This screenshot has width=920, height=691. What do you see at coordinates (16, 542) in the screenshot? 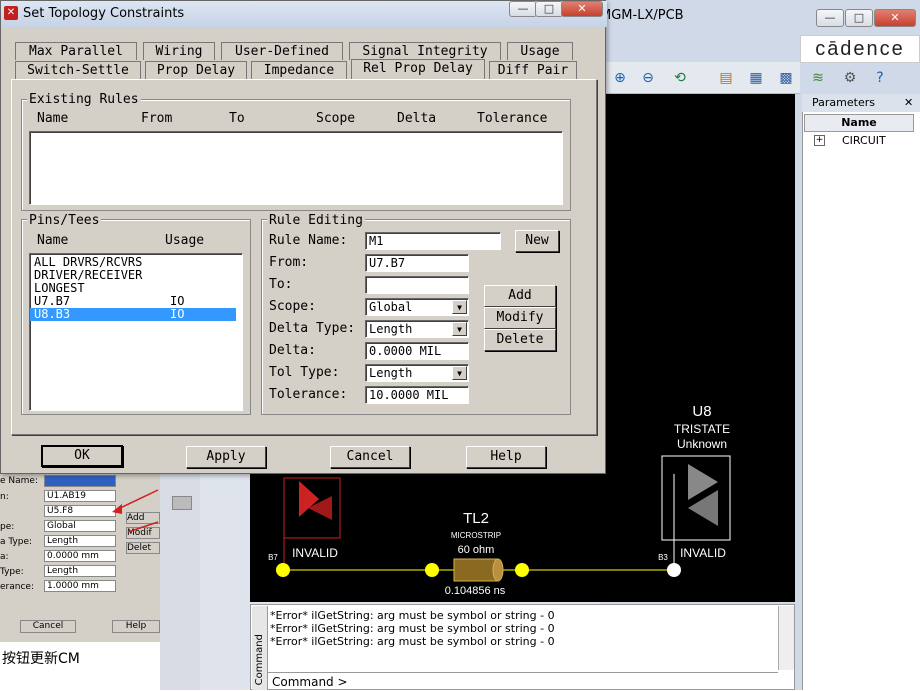
I see `bg-label: a Type:` at bounding box center [16, 542].